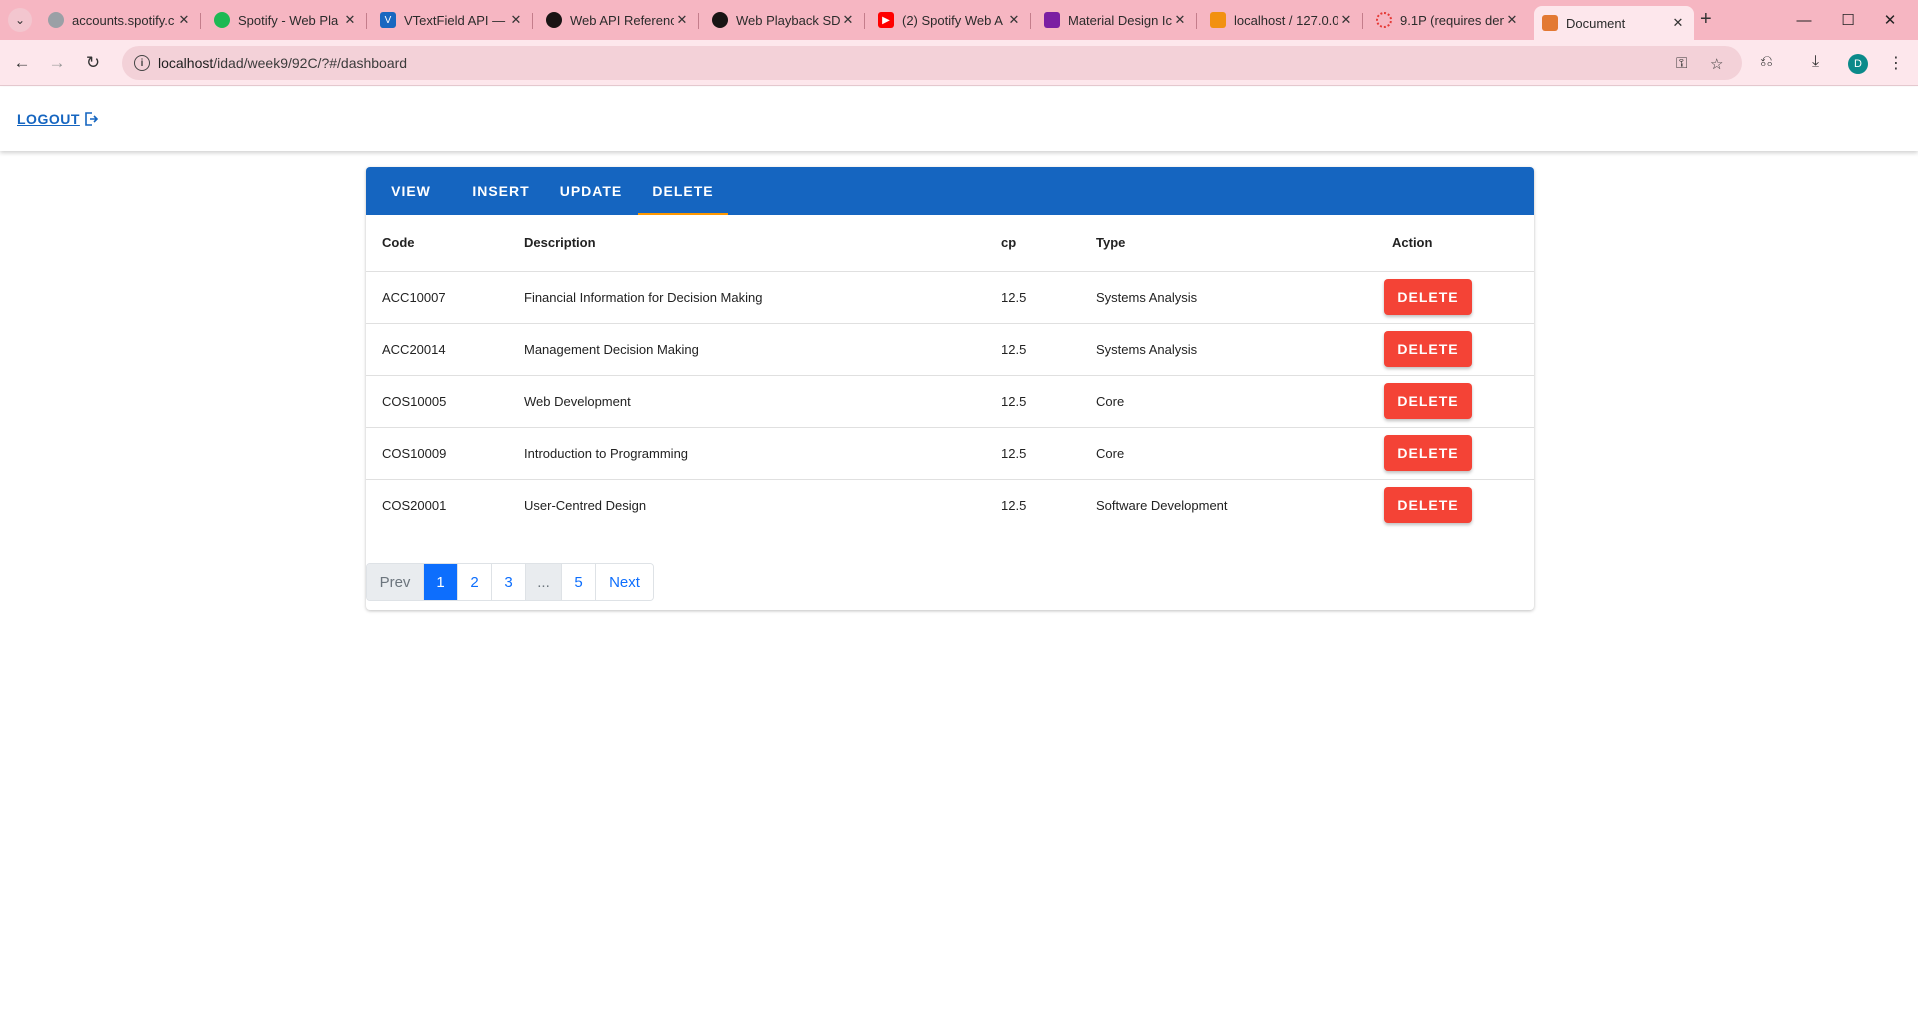 This screenshot has height=1032, width=1918. What do you see at coordinates (1614, 23) in the screenshot?
I see `browser-tab-active: Document ✕` at bounding box center [1614, 23].